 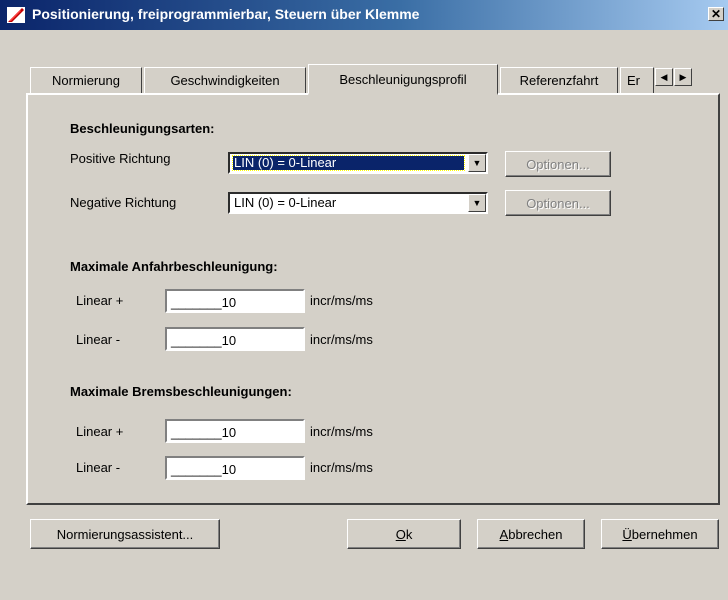 I want to click on label-rest: k, so click(x=409, y=534).